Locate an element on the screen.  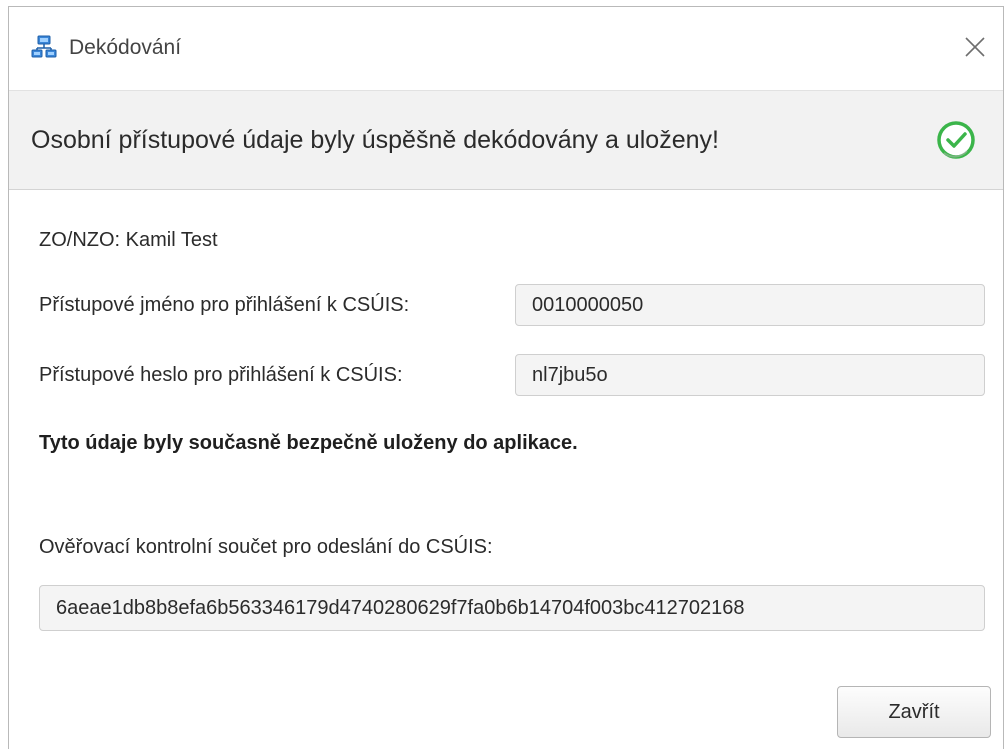
username-label: Přístupové jméno pro přihlášení k CSÚIS: is located at coordinates (224, 305).